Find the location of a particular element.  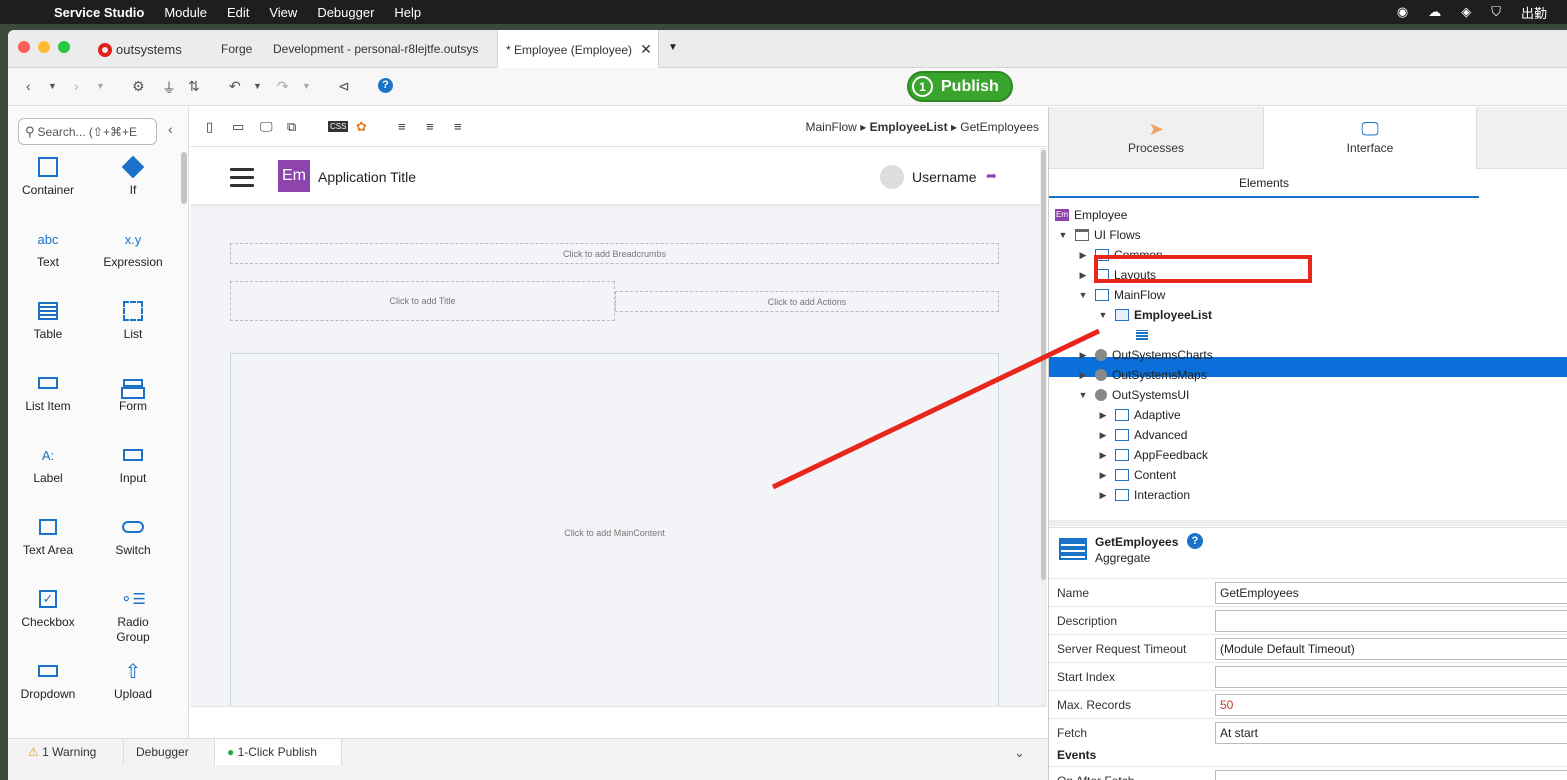

widget-upload: ⇧ Upload is located at coordinates (133, 679).